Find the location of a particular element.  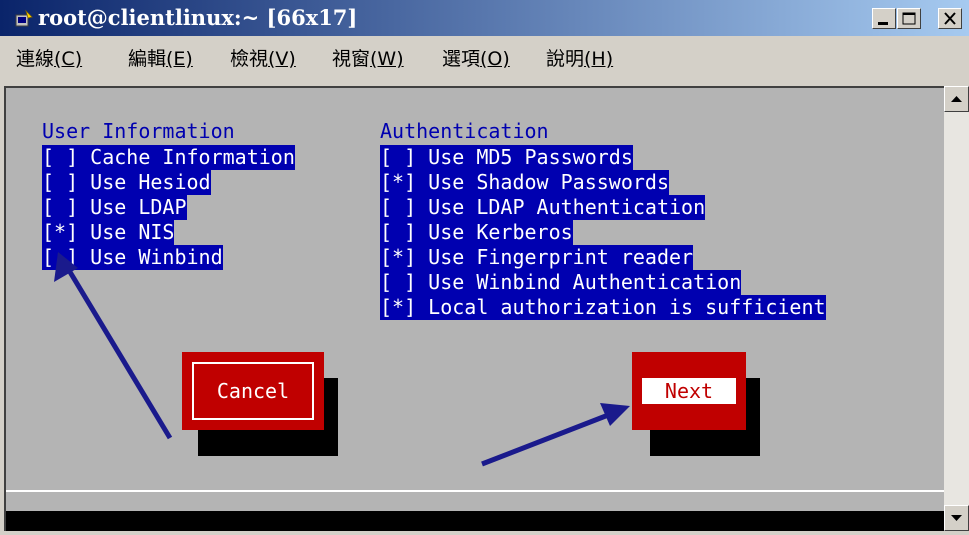

checkbox-use-hesiod: [ ] Use Hesiod is located at coordinates (126, 182).